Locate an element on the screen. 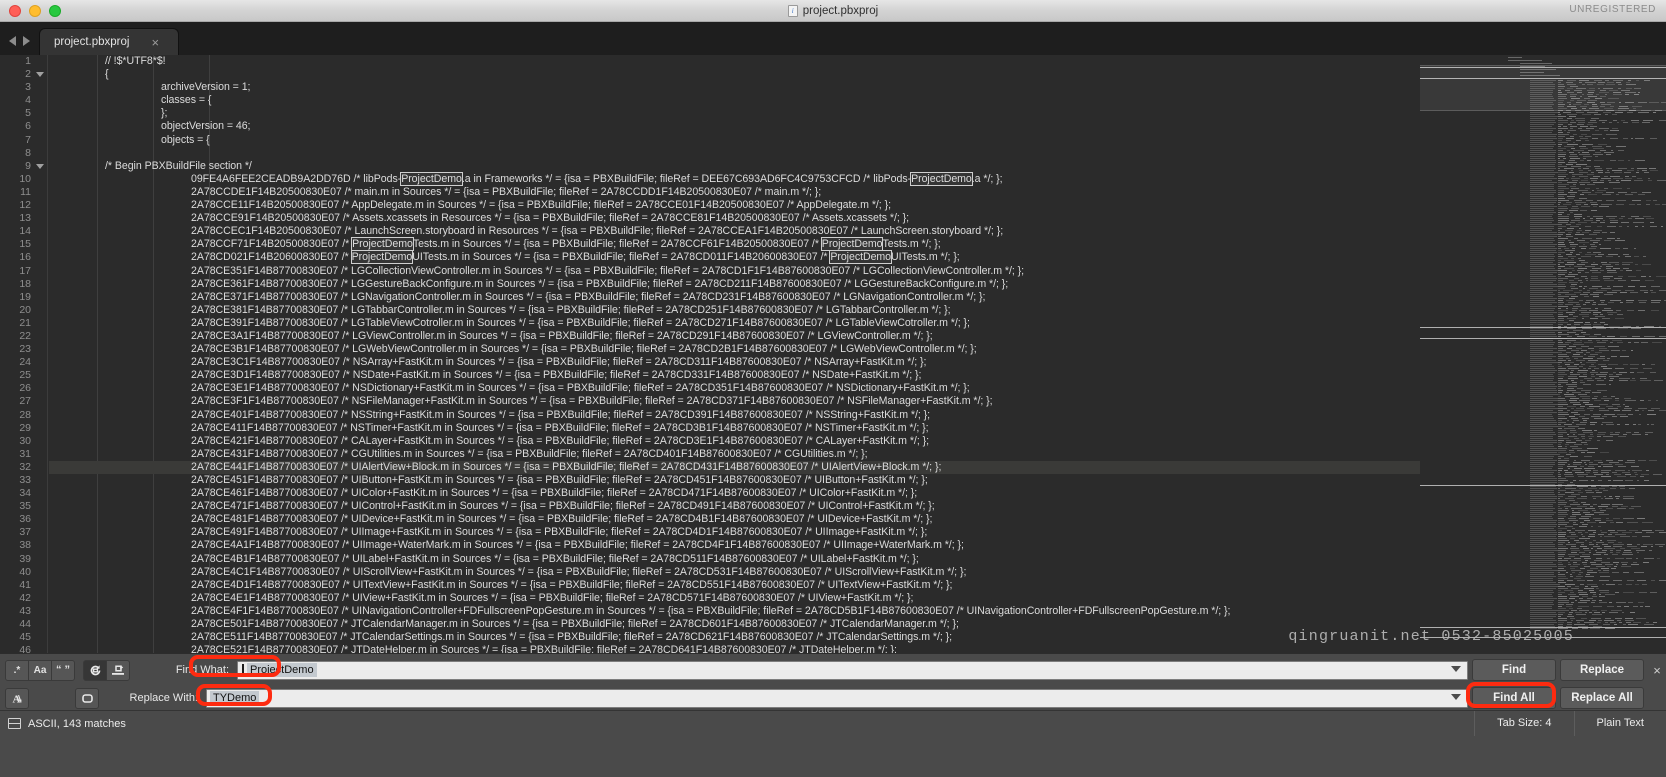  code-minimap is located at coordinates (1543, 354).